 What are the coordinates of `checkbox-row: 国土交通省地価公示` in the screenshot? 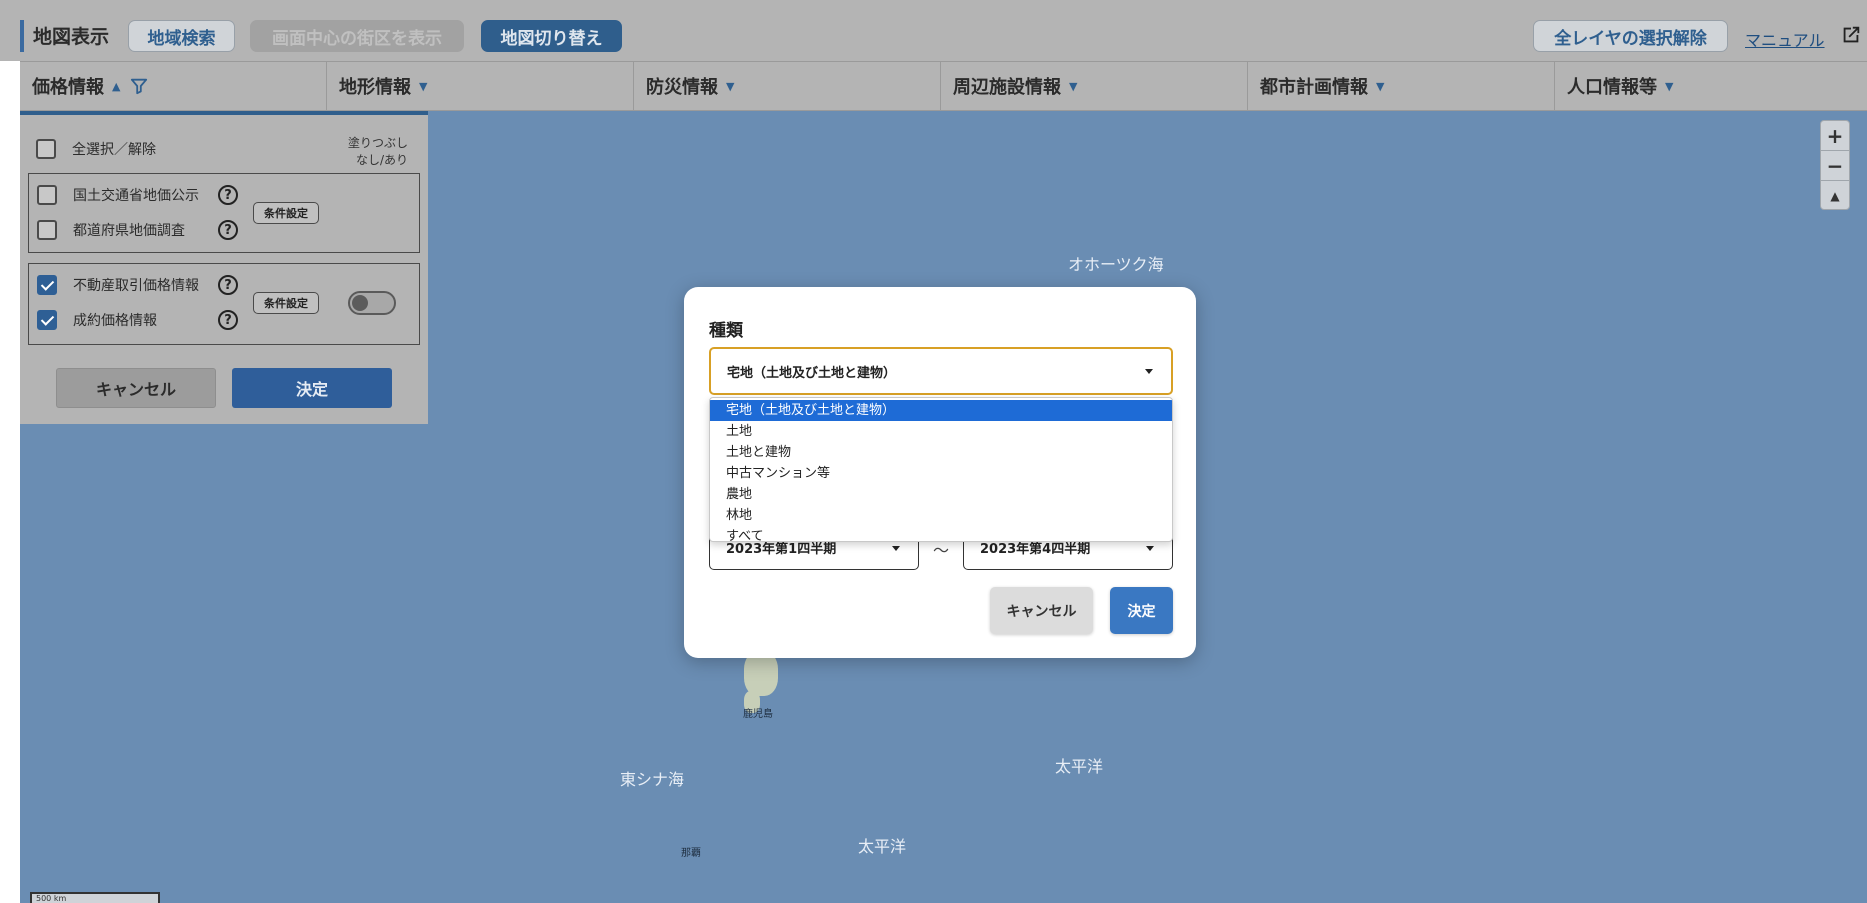 It's located at (118, 195).